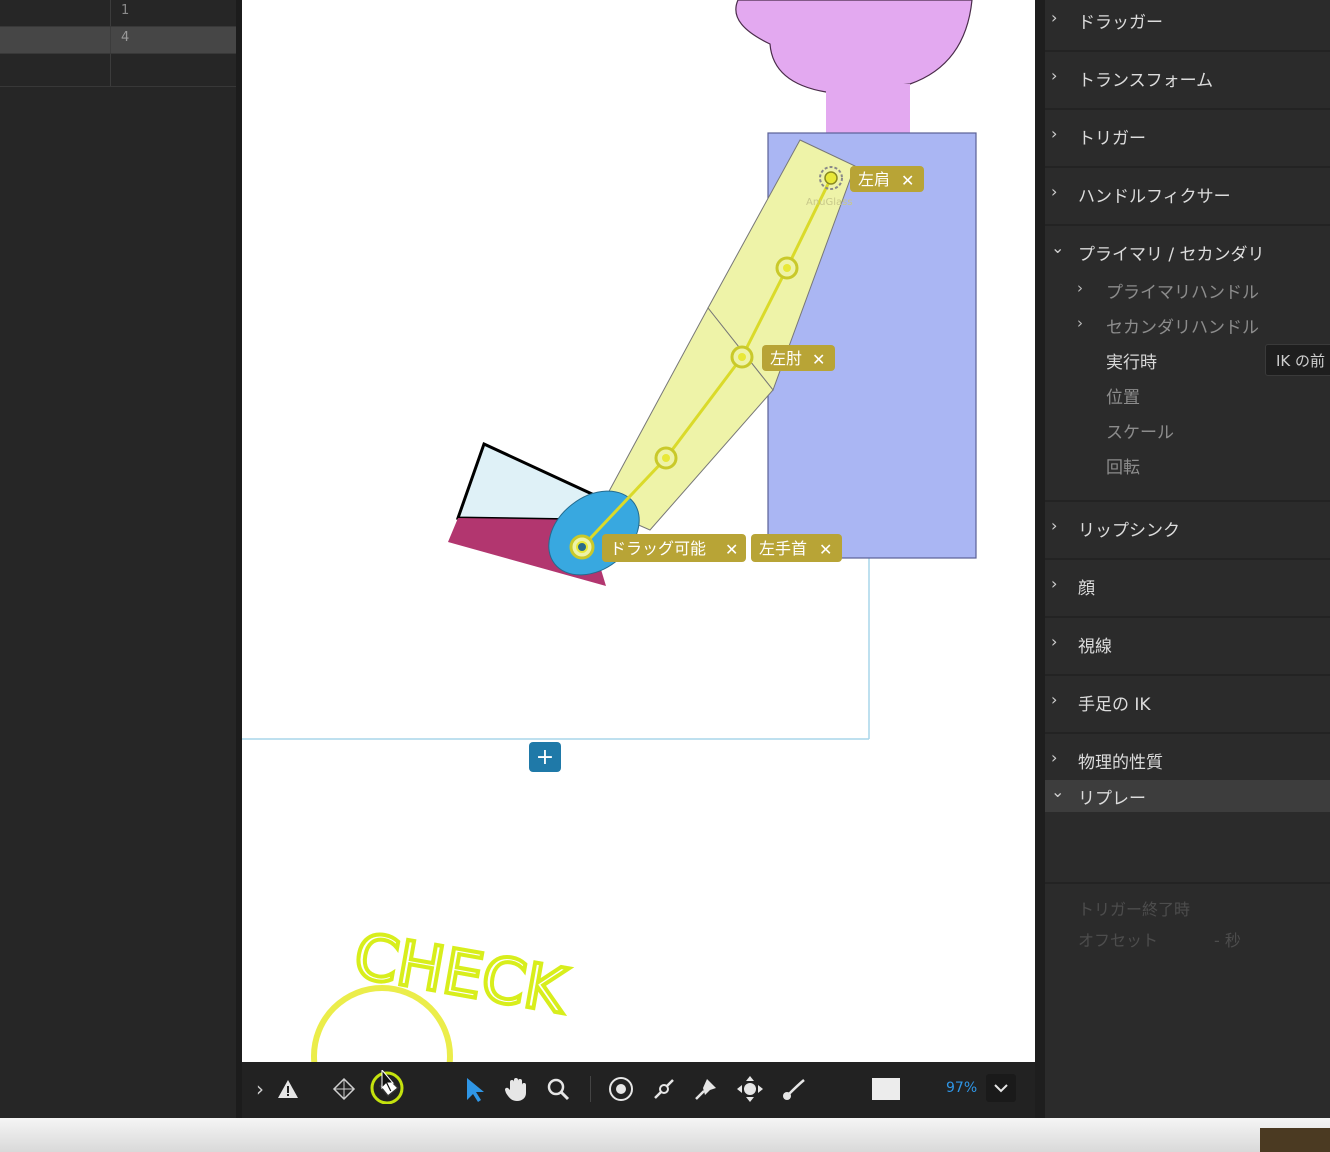  What do you see at coordinates (1123, 398) in the screenshot?
I see `position-label: 位置` at bounding box center [1123, 398].